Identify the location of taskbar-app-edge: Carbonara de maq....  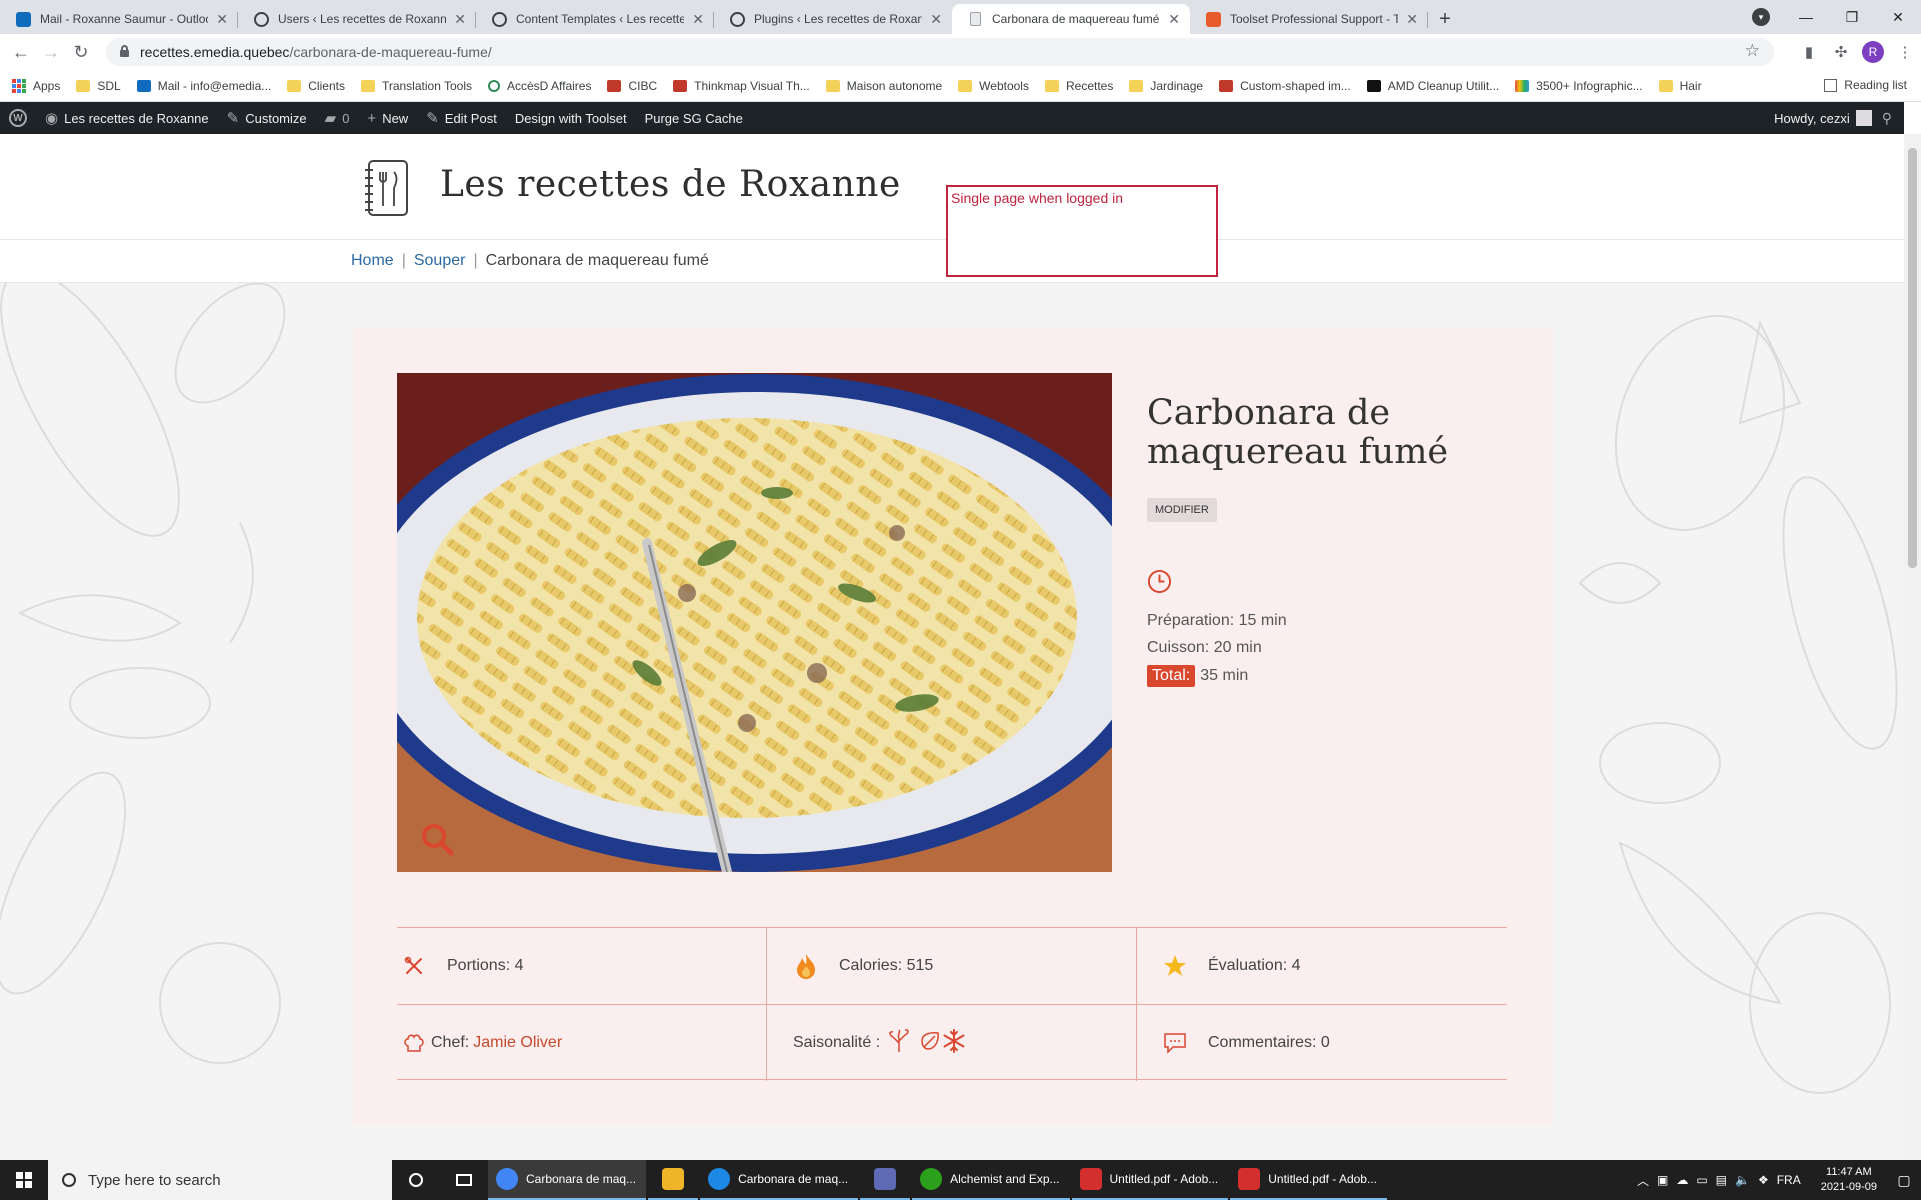
(779, 1180).